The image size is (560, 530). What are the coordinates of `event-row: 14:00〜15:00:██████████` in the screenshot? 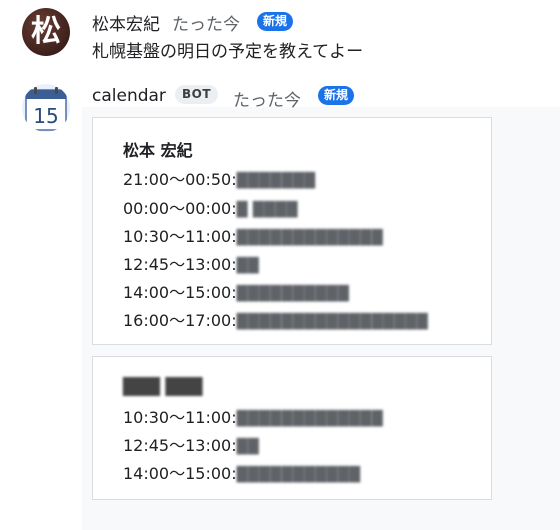 It's located at (236, 291).